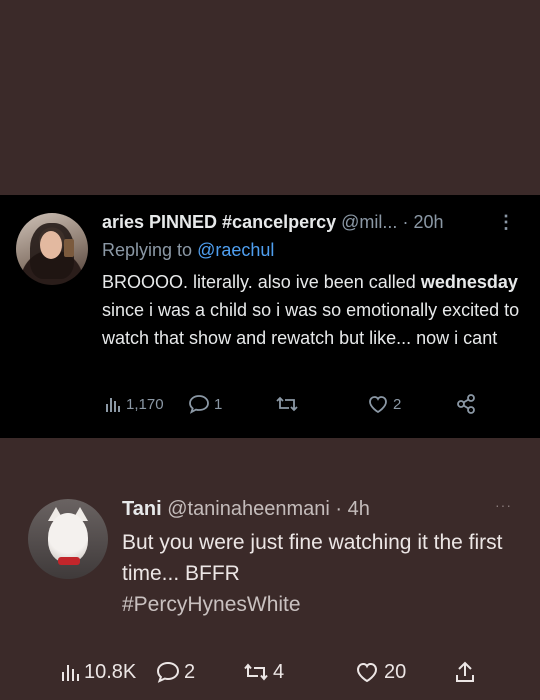 Image resolution: width=540 pixels, height=700 pixels. I want to click on avatar-phone, so click(69, 248).